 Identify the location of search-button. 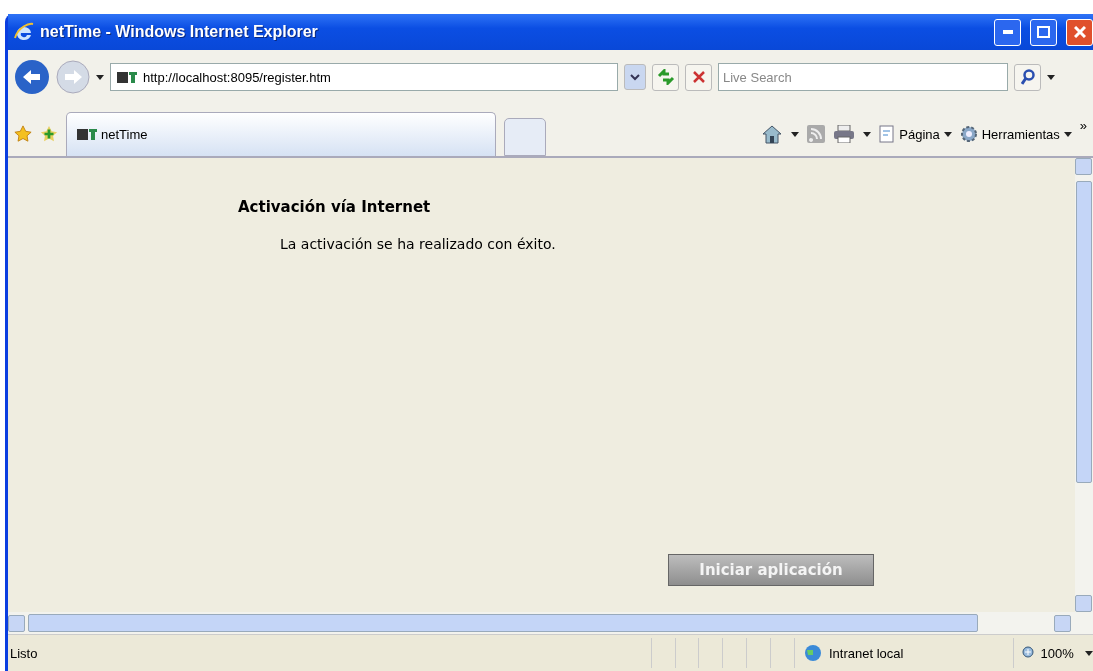
(1027, 77).